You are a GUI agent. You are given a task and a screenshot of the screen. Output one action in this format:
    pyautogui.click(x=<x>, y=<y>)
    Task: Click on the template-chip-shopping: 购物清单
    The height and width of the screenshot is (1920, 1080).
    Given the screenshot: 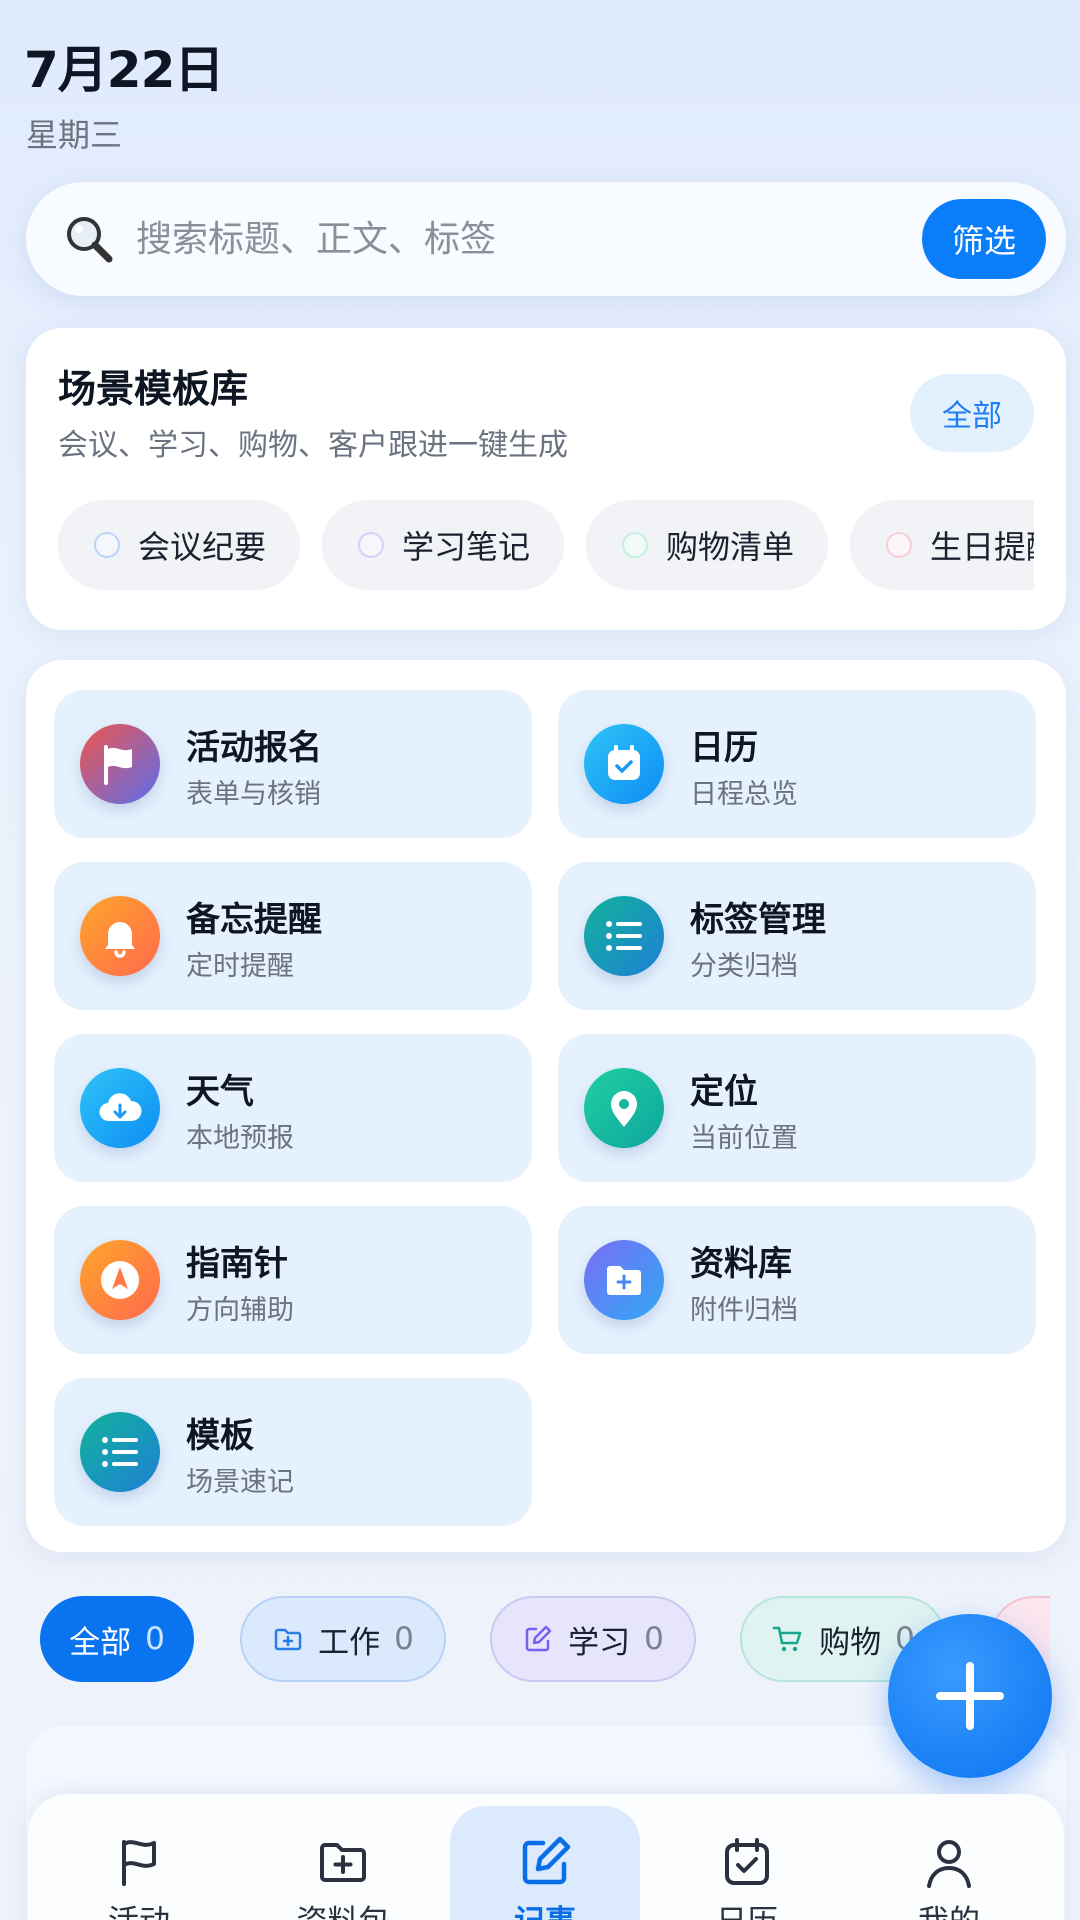 What is the action you would take?
    pyautogui.click(x=707, y=545)
    